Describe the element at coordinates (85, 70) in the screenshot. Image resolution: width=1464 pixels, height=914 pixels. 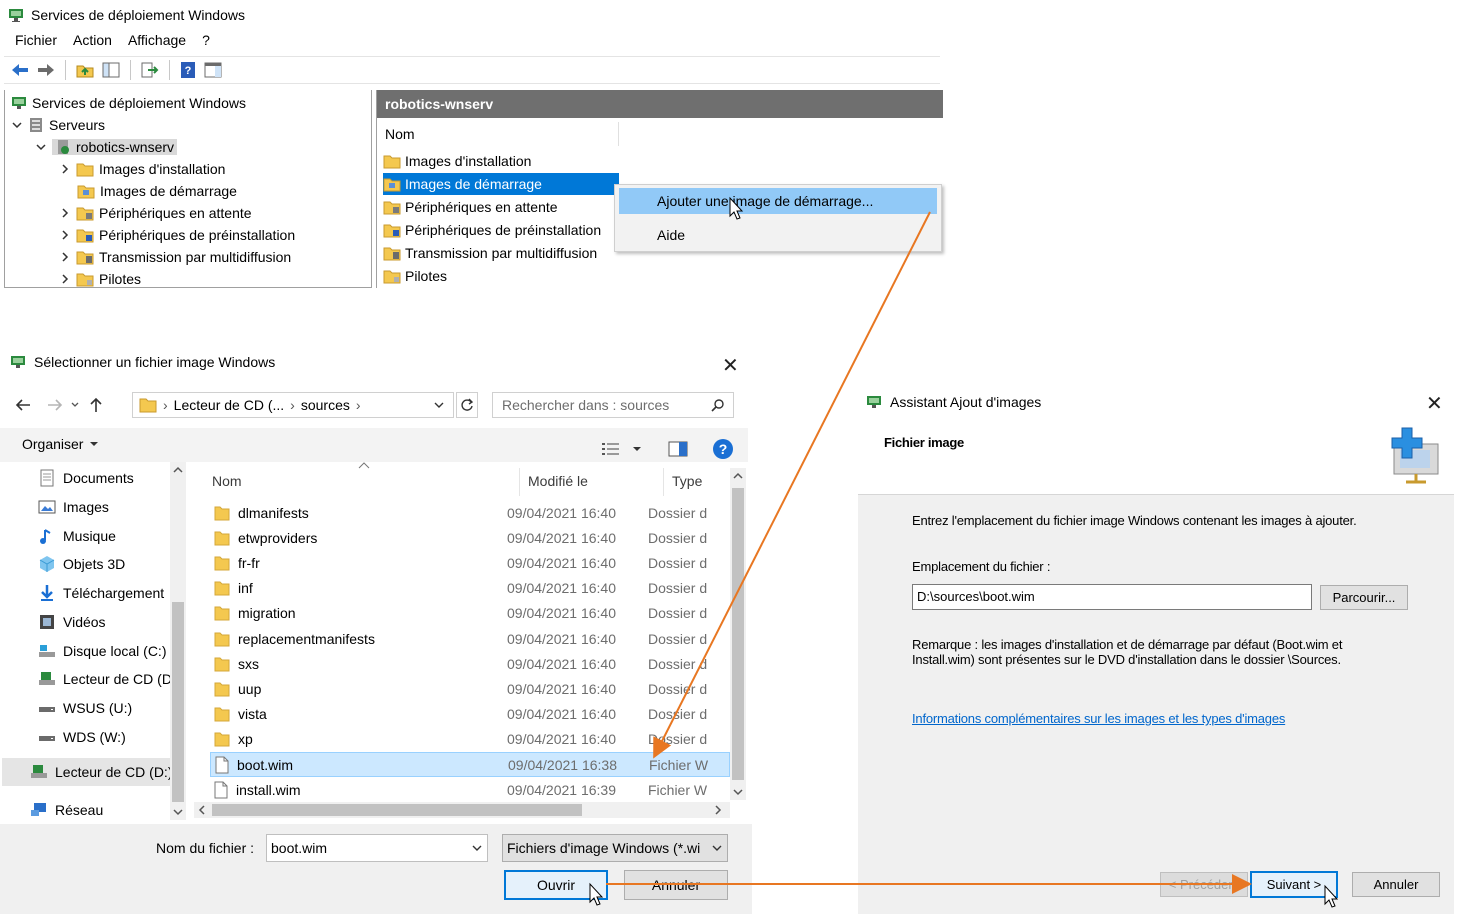
I see `up-folder-icon` at that location.